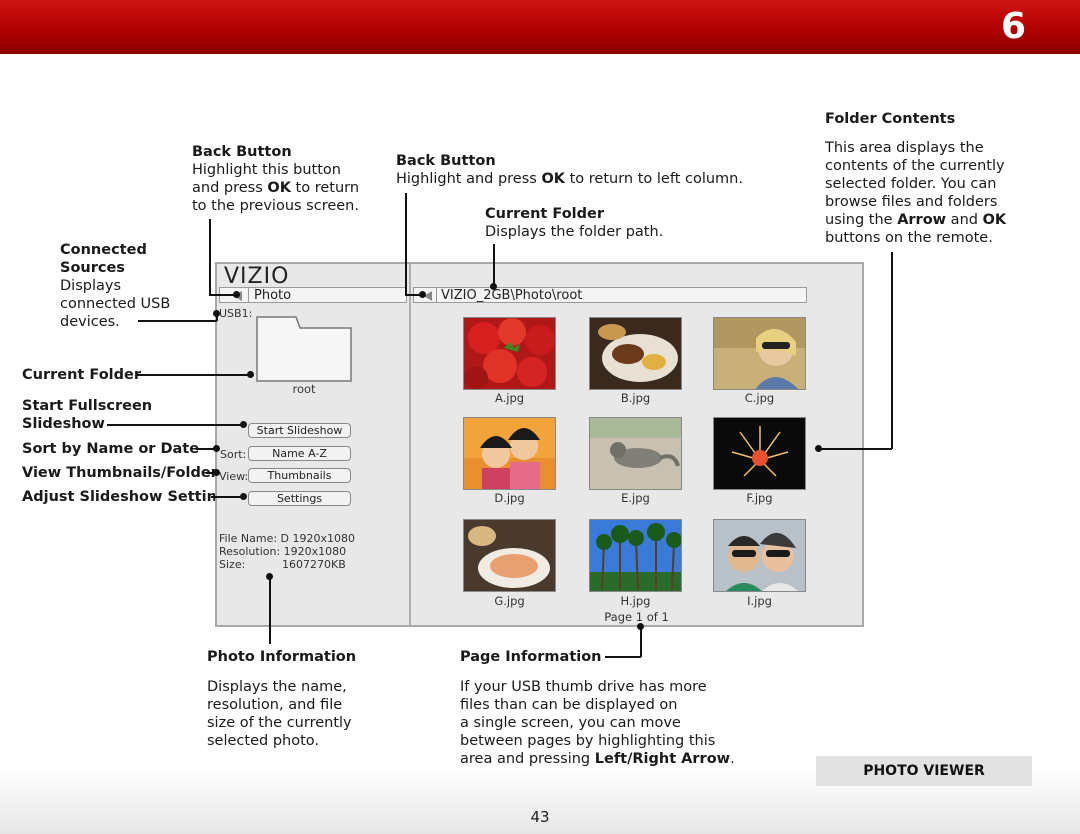 The height and width of the screenshot is (834, 1080). Describe the element at coordinates (759, 601) in the screenshot. I see `thumbnail-caption: I.jpg` at that location.